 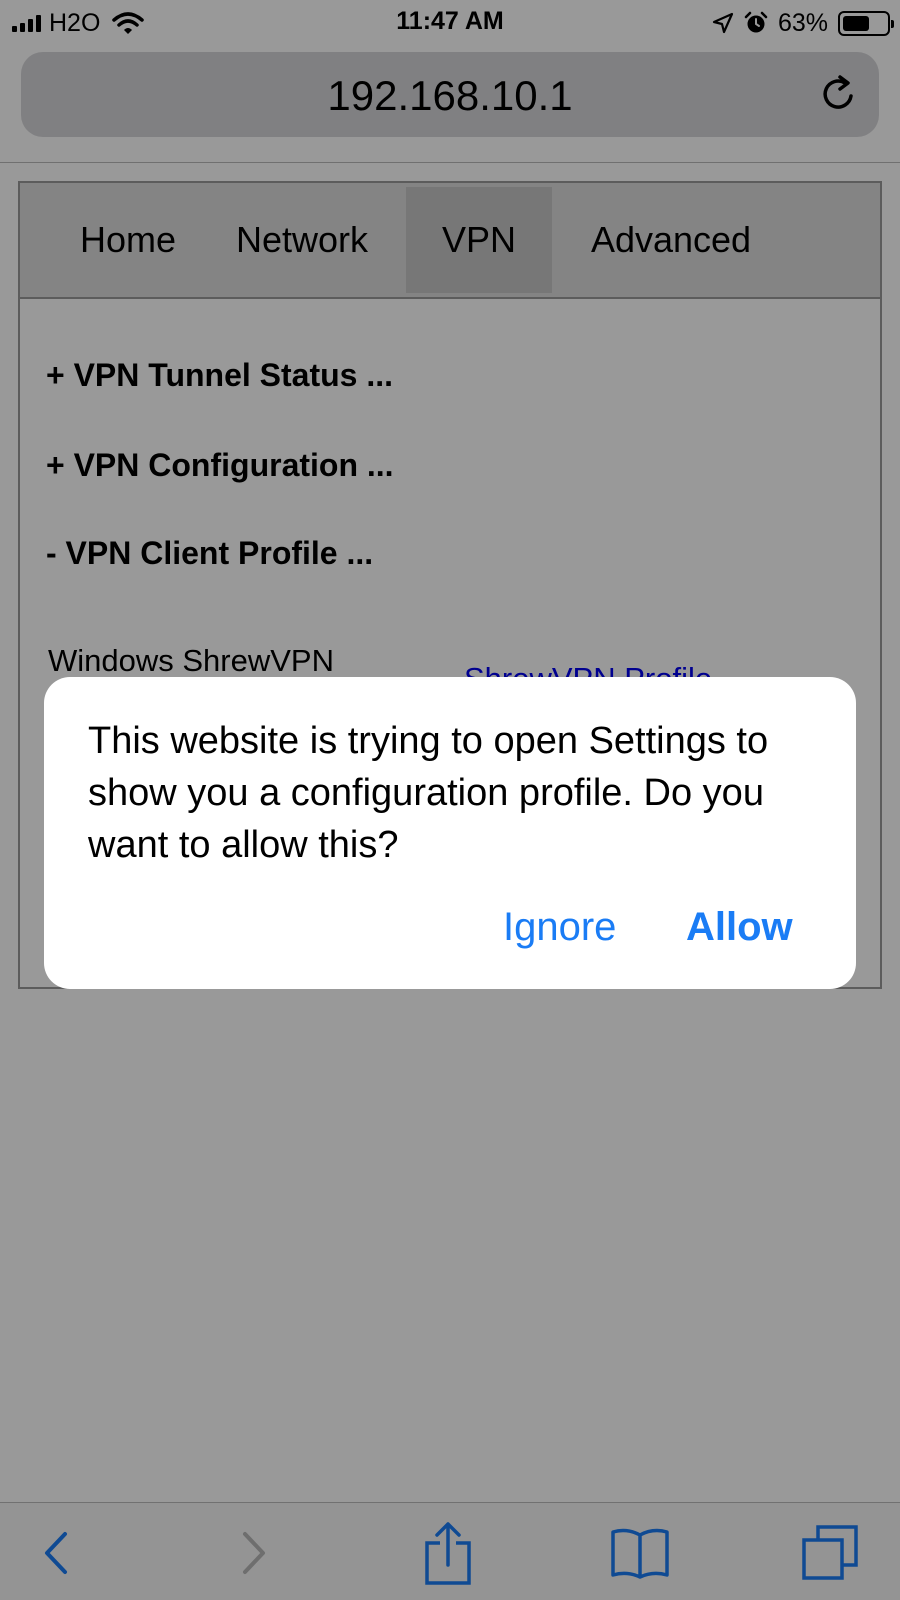 What do you see at coordinates (739, 927) in the screenshot?
I see `allow-button: Allow` at bounding box center [739, 927].